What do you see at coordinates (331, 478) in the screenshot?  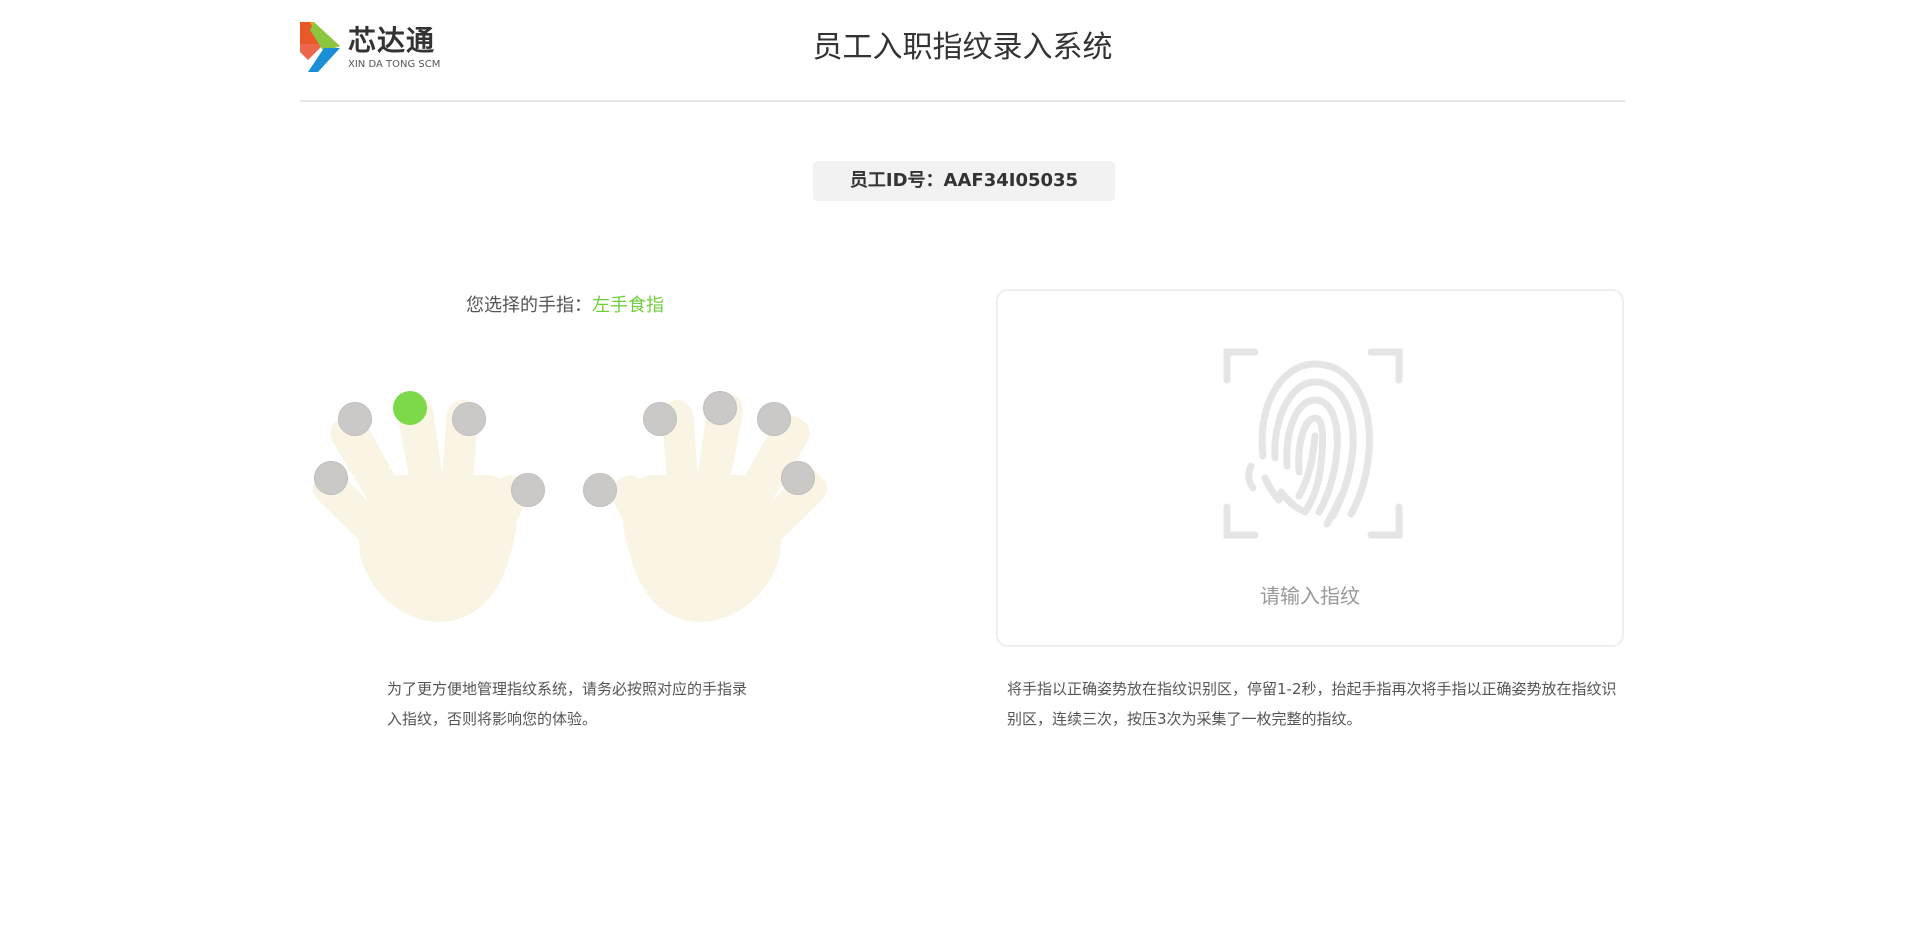 I see `left-pinky-dot` at bounding box center [331, 478].